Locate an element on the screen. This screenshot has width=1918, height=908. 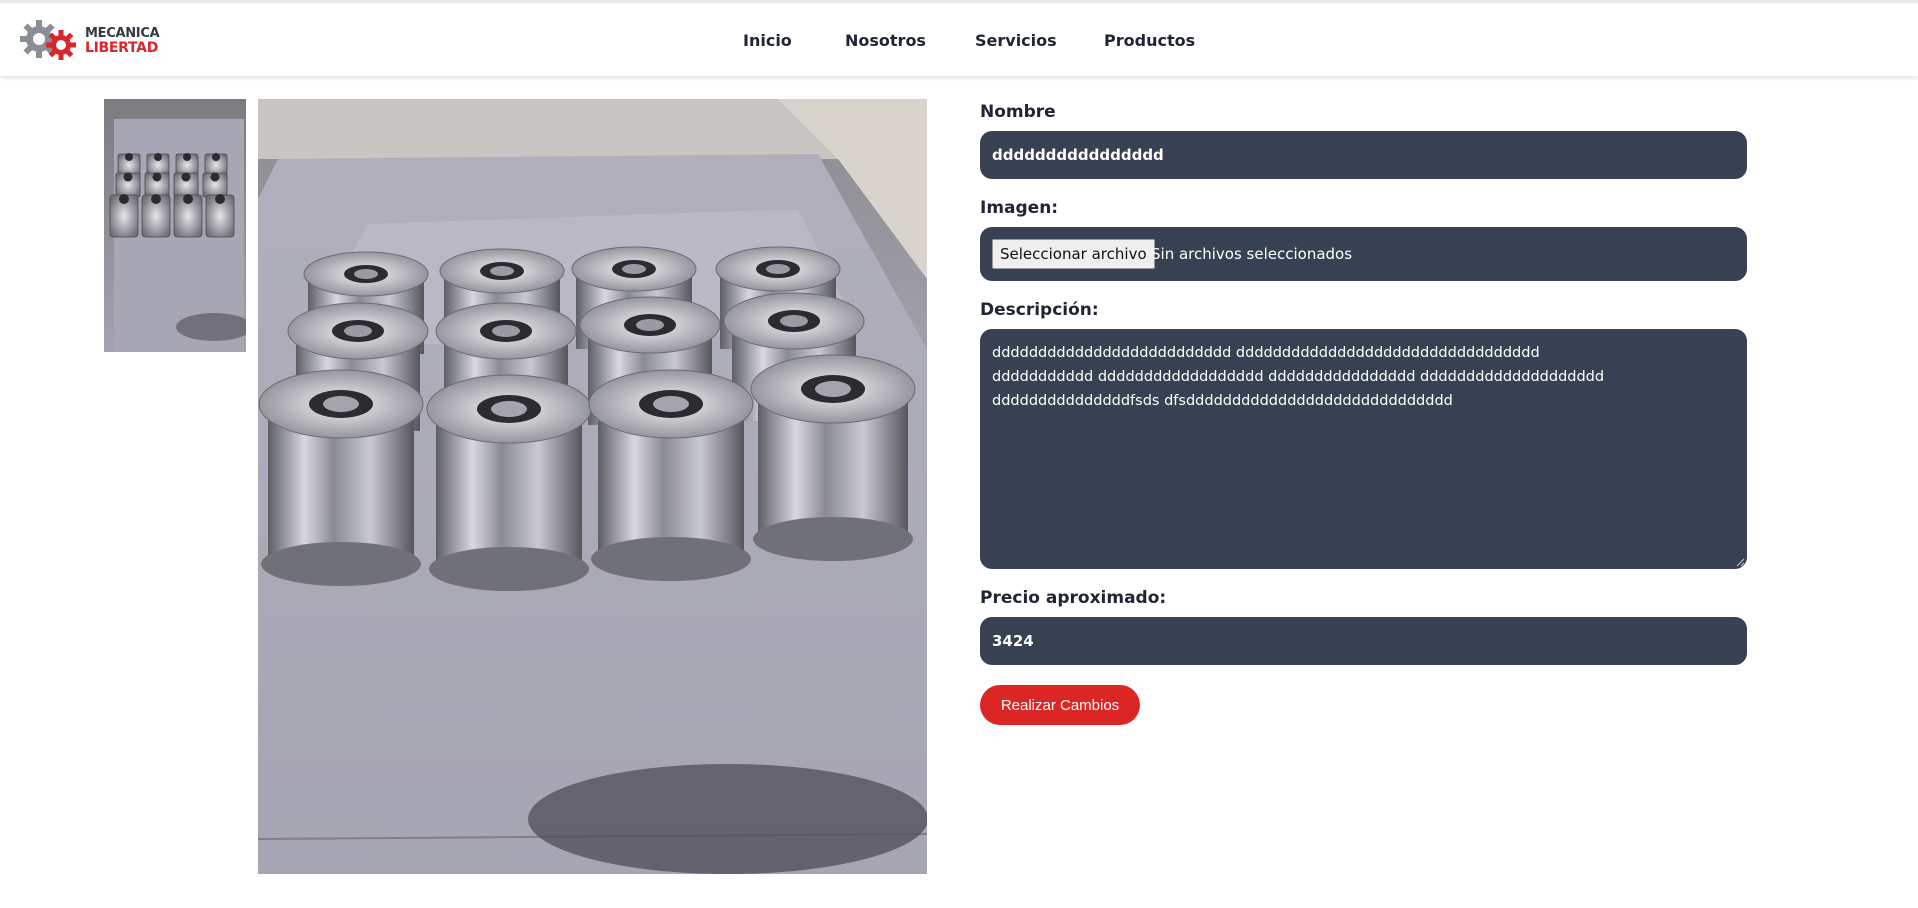
resize-grip-icon is located at coordinates (1740, 562).